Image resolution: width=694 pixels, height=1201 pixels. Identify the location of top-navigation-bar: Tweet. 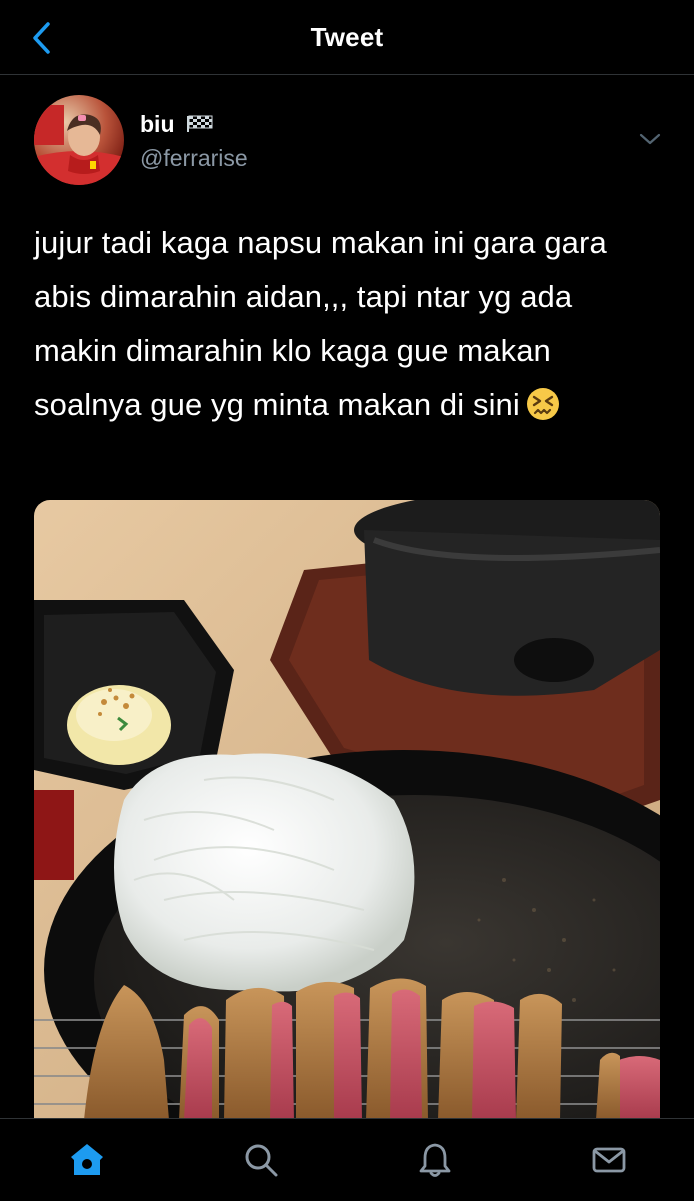
(347, 37).